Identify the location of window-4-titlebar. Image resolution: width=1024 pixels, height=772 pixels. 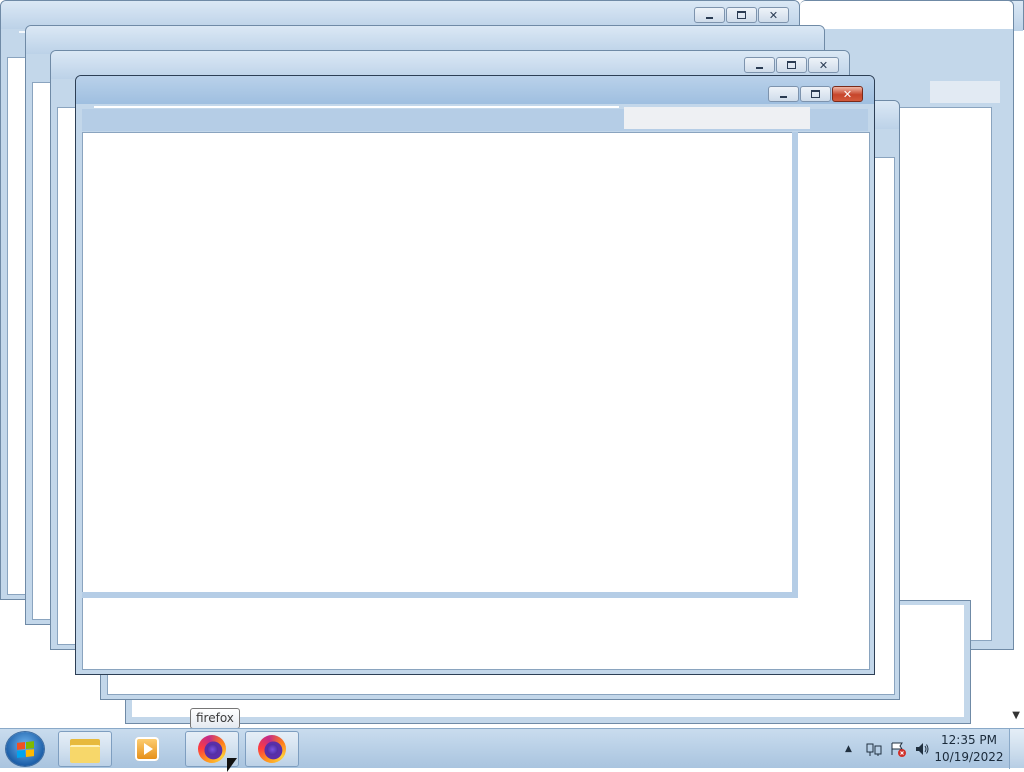
(906, 15).